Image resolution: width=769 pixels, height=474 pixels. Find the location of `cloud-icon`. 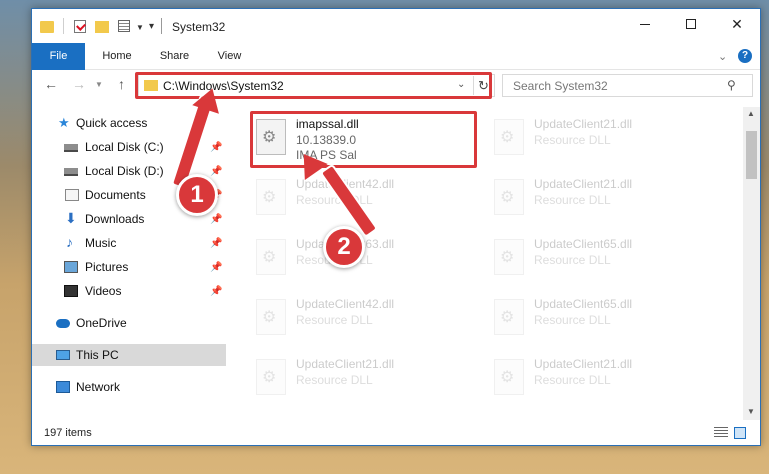

cloud-icon is located at coordinates (63, 323).